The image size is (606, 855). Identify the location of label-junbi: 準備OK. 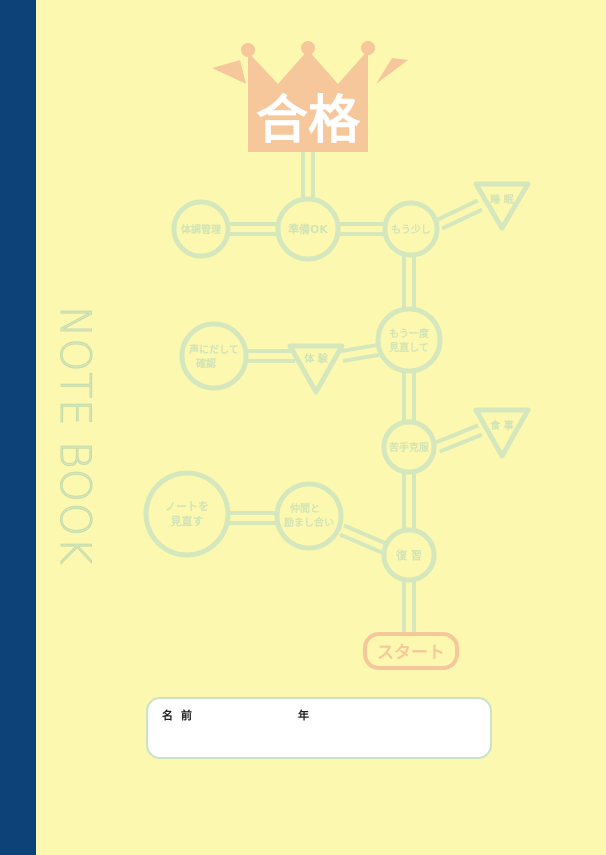
(308, 229).